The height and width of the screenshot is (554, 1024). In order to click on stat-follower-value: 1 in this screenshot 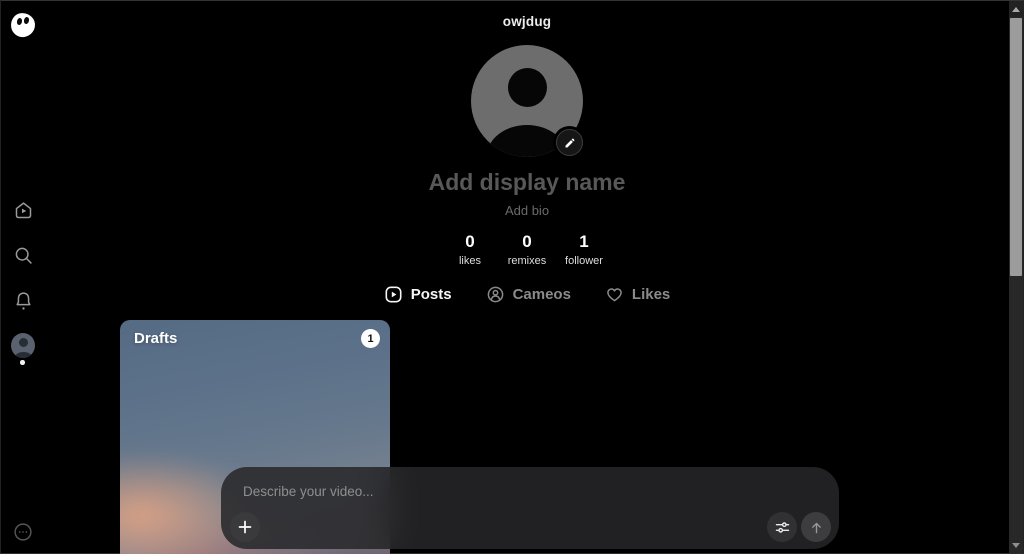, I will do `click(584, 241)`.